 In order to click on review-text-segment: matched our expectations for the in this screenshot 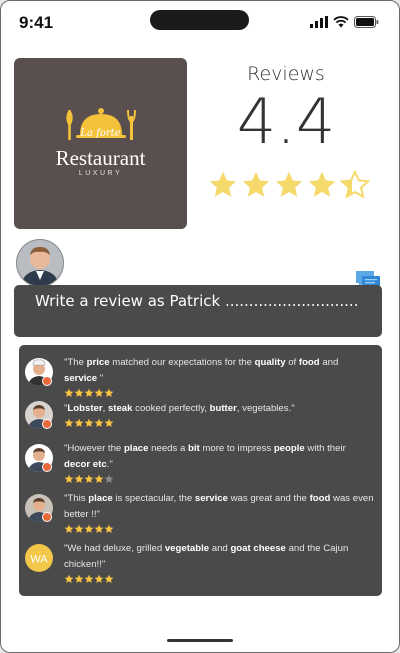, I will do `click(182, 362)`.